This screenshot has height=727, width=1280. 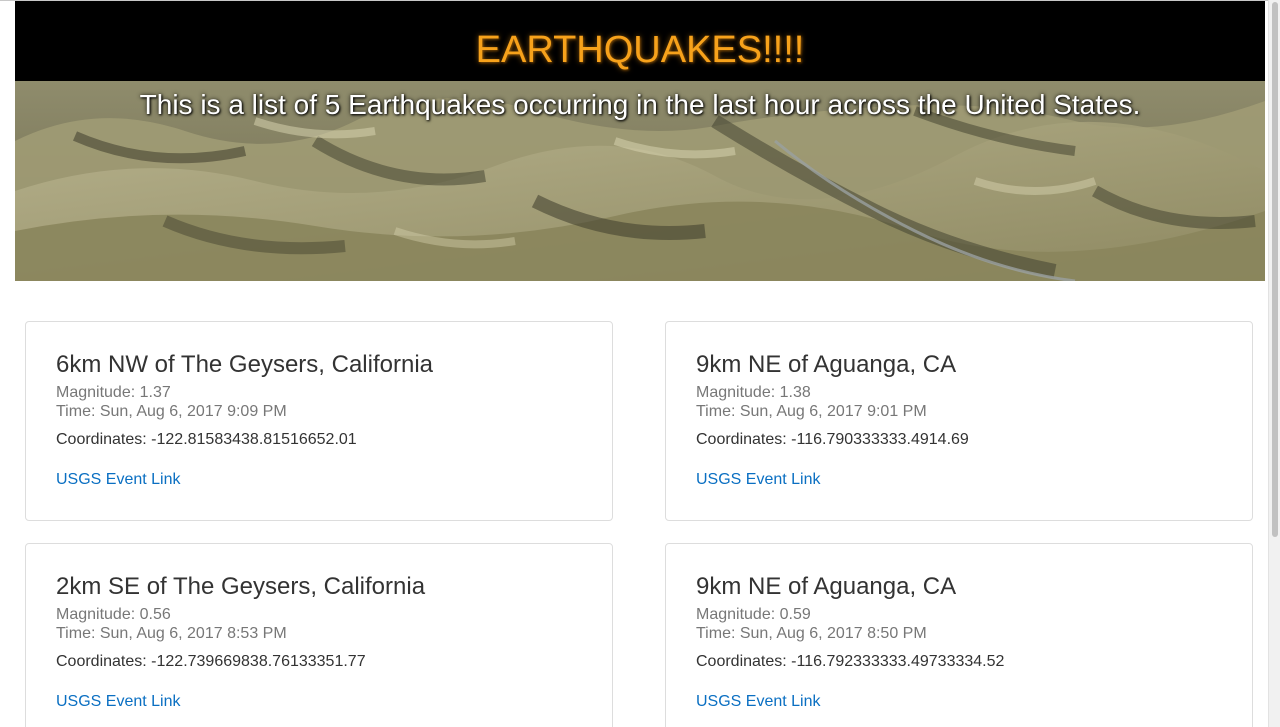 I want to click on quake-magnitude: Magnitude: 0.56, so click(x=113, y=614).